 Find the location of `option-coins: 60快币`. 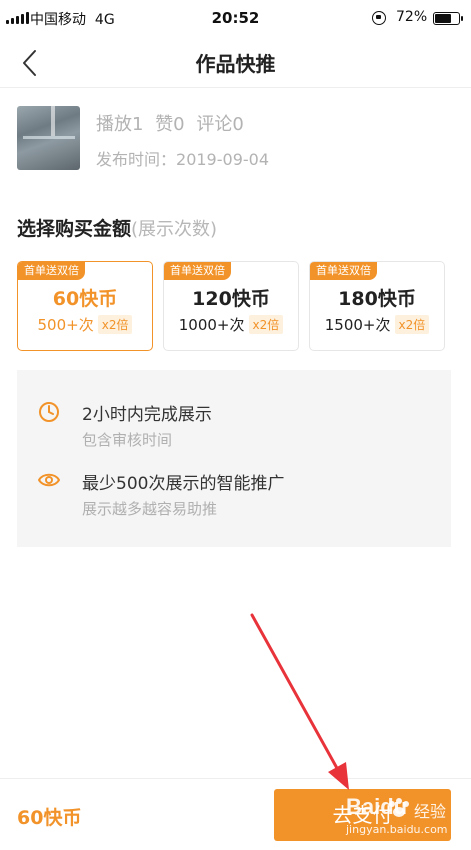

option-coins: 60快币 is located at coordinates (85, 299).